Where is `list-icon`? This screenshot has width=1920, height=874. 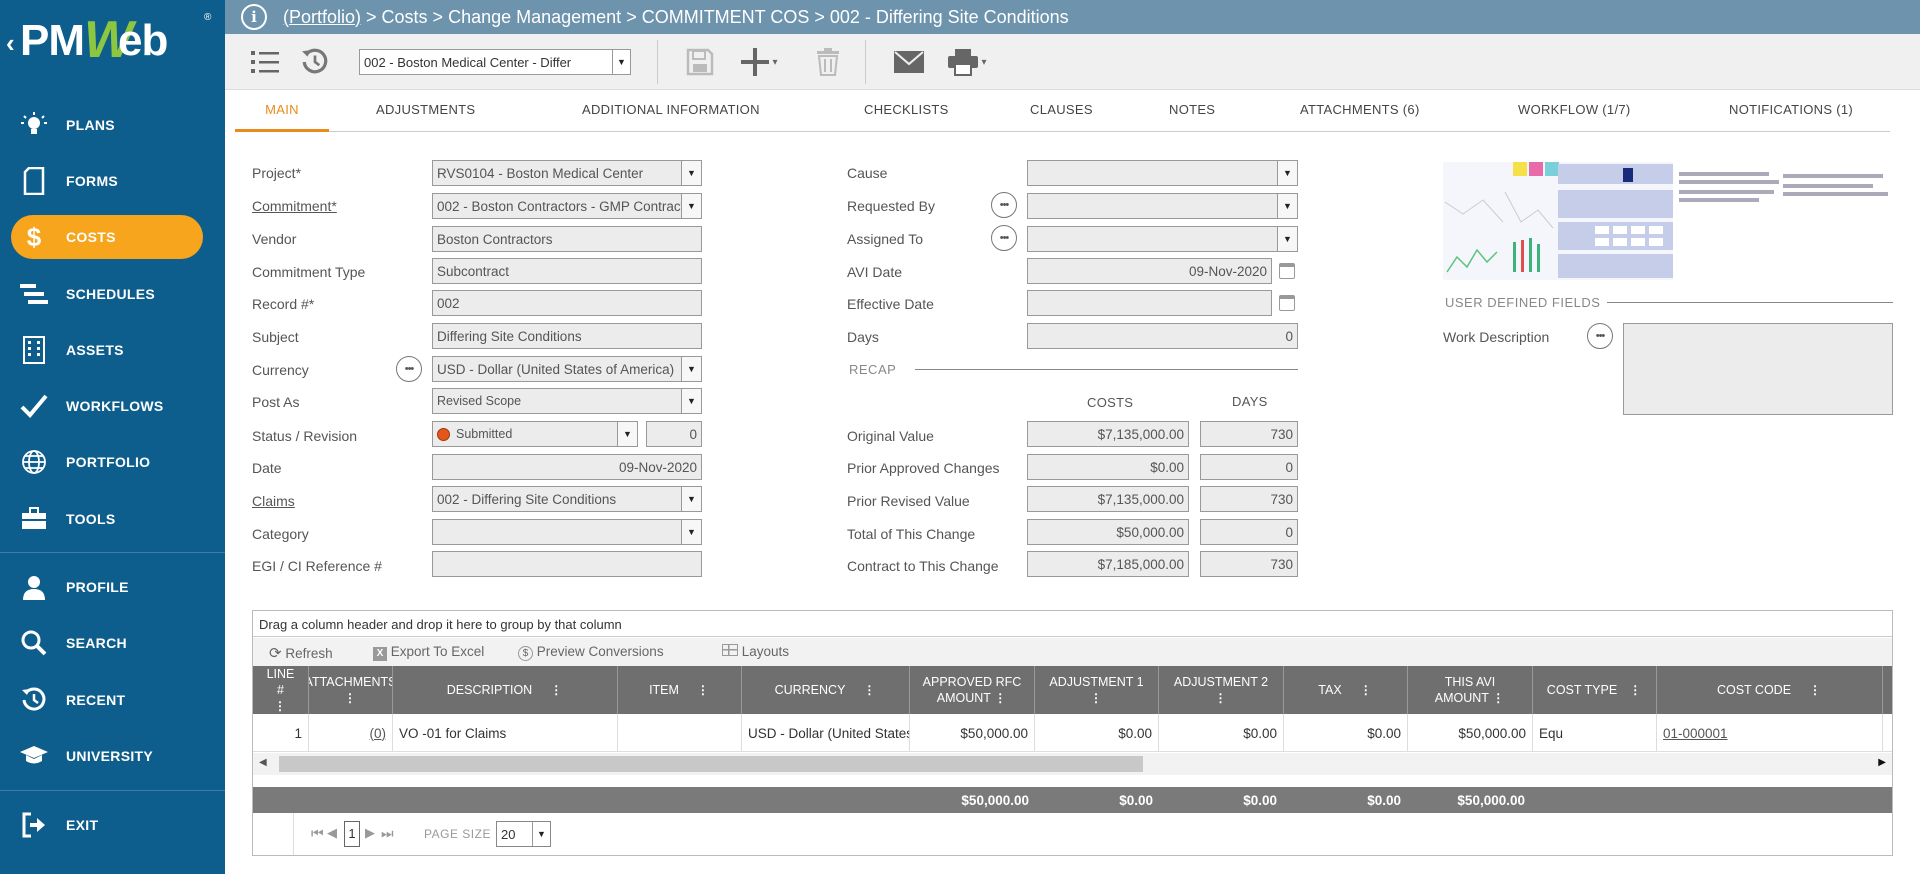 list-icon is located at coordinates (265, 62).